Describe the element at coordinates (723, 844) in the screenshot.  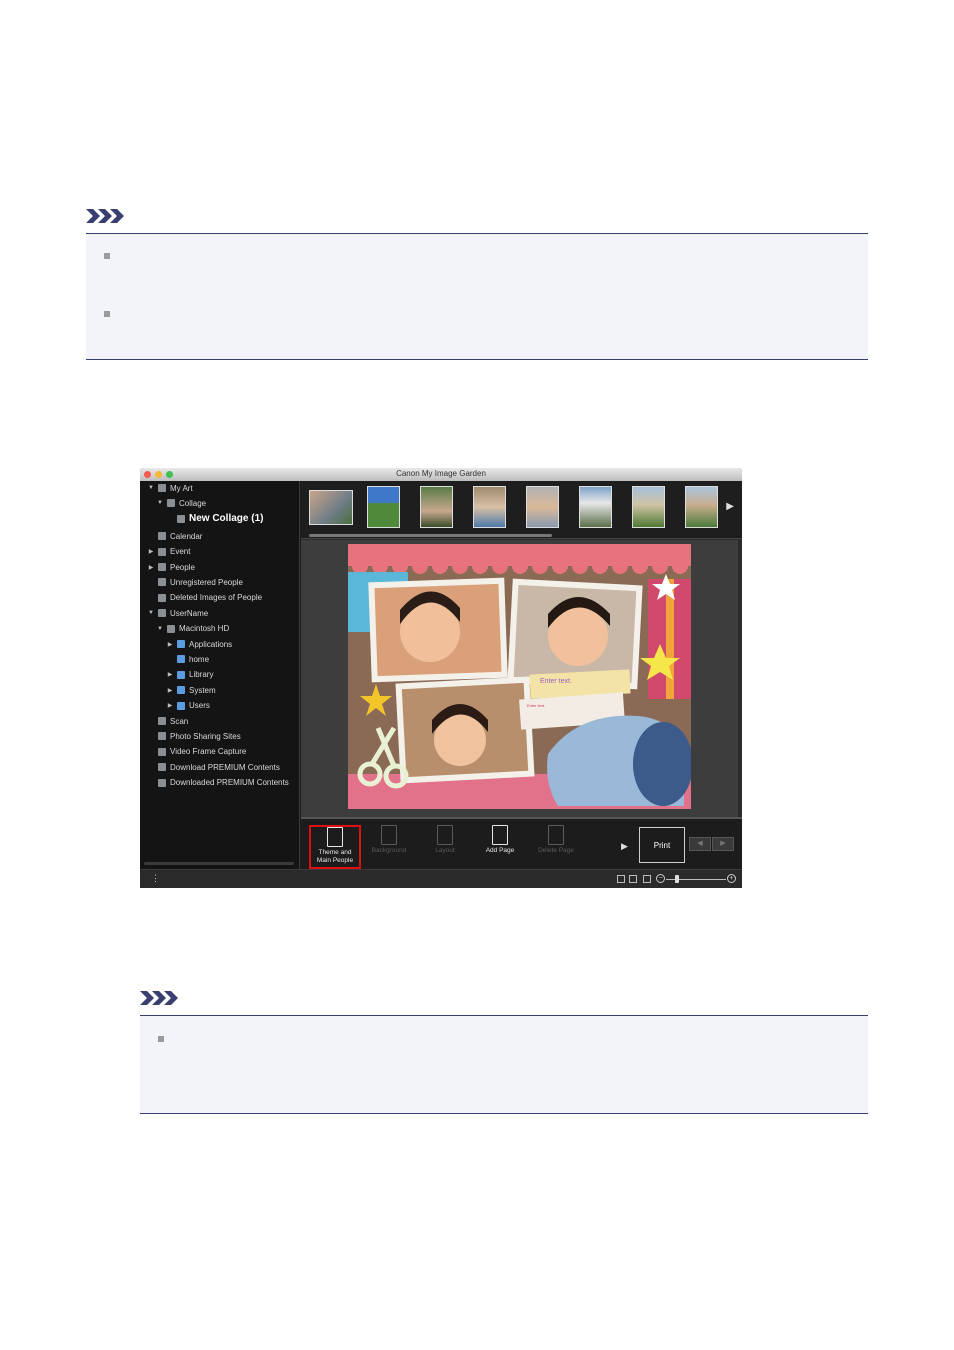
I see `next-page-button: ▶` at that location.